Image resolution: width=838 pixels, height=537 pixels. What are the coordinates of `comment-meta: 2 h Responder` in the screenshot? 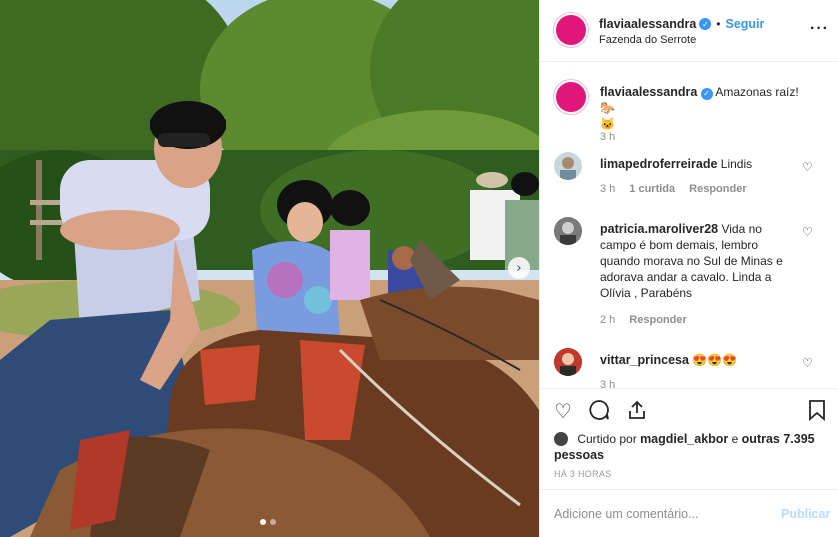 It's located at (643, 320).